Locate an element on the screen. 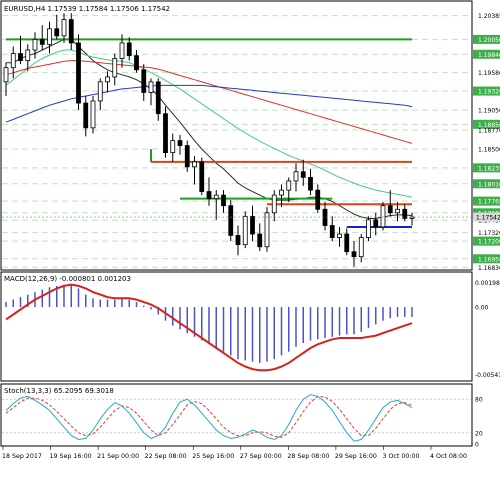  price-tick-label: 1.18235 is located at coordinates (489, 168).